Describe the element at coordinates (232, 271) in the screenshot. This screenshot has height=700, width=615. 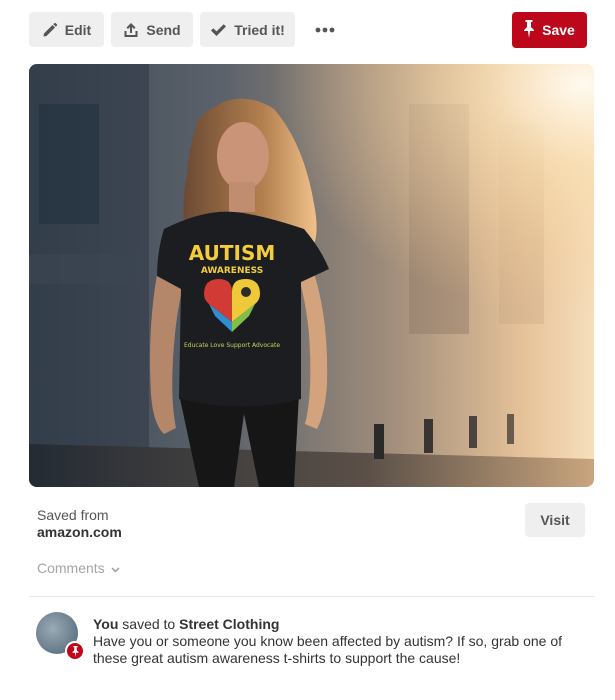
I see `shirt-print-awareness: AWARENESS` at that location.